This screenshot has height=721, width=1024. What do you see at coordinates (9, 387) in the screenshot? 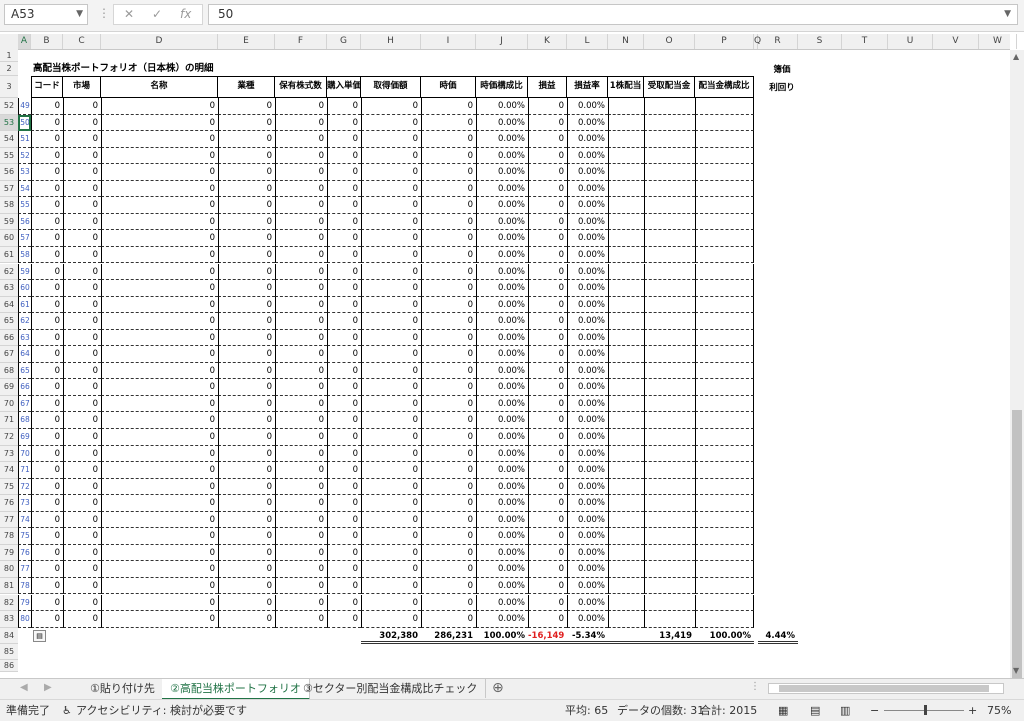
I see `row-header: 69` at bounding box center [9, 387].